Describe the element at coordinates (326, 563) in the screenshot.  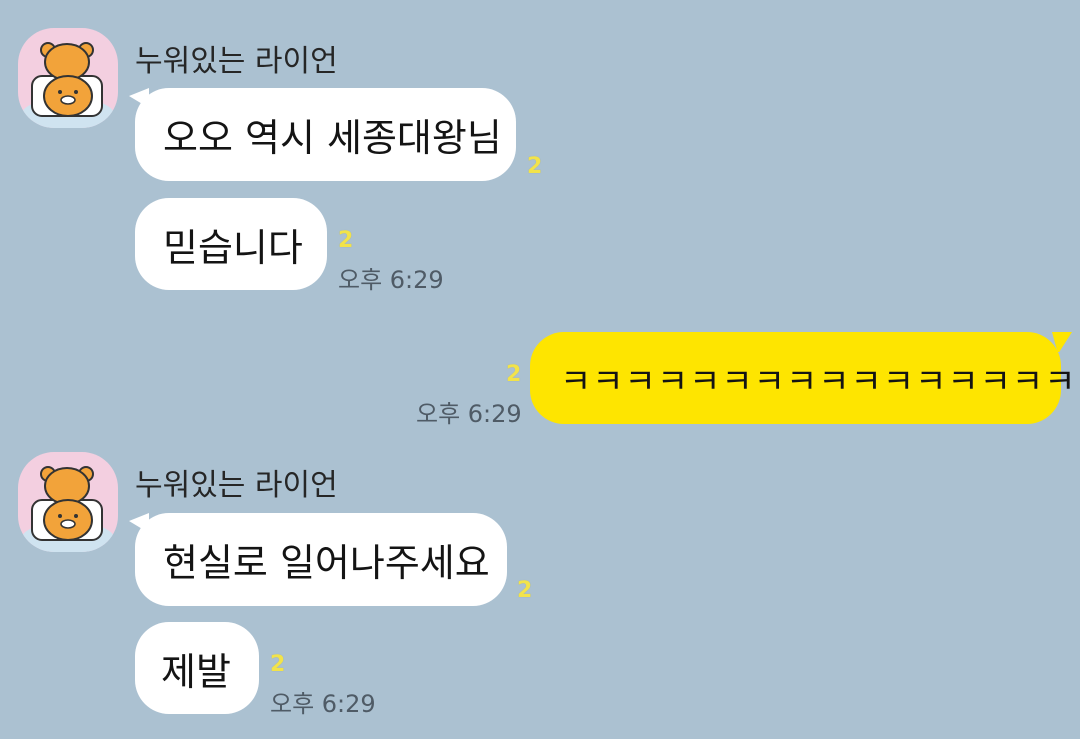
I see `message-text: 현실로 일어나주세요` at that location.